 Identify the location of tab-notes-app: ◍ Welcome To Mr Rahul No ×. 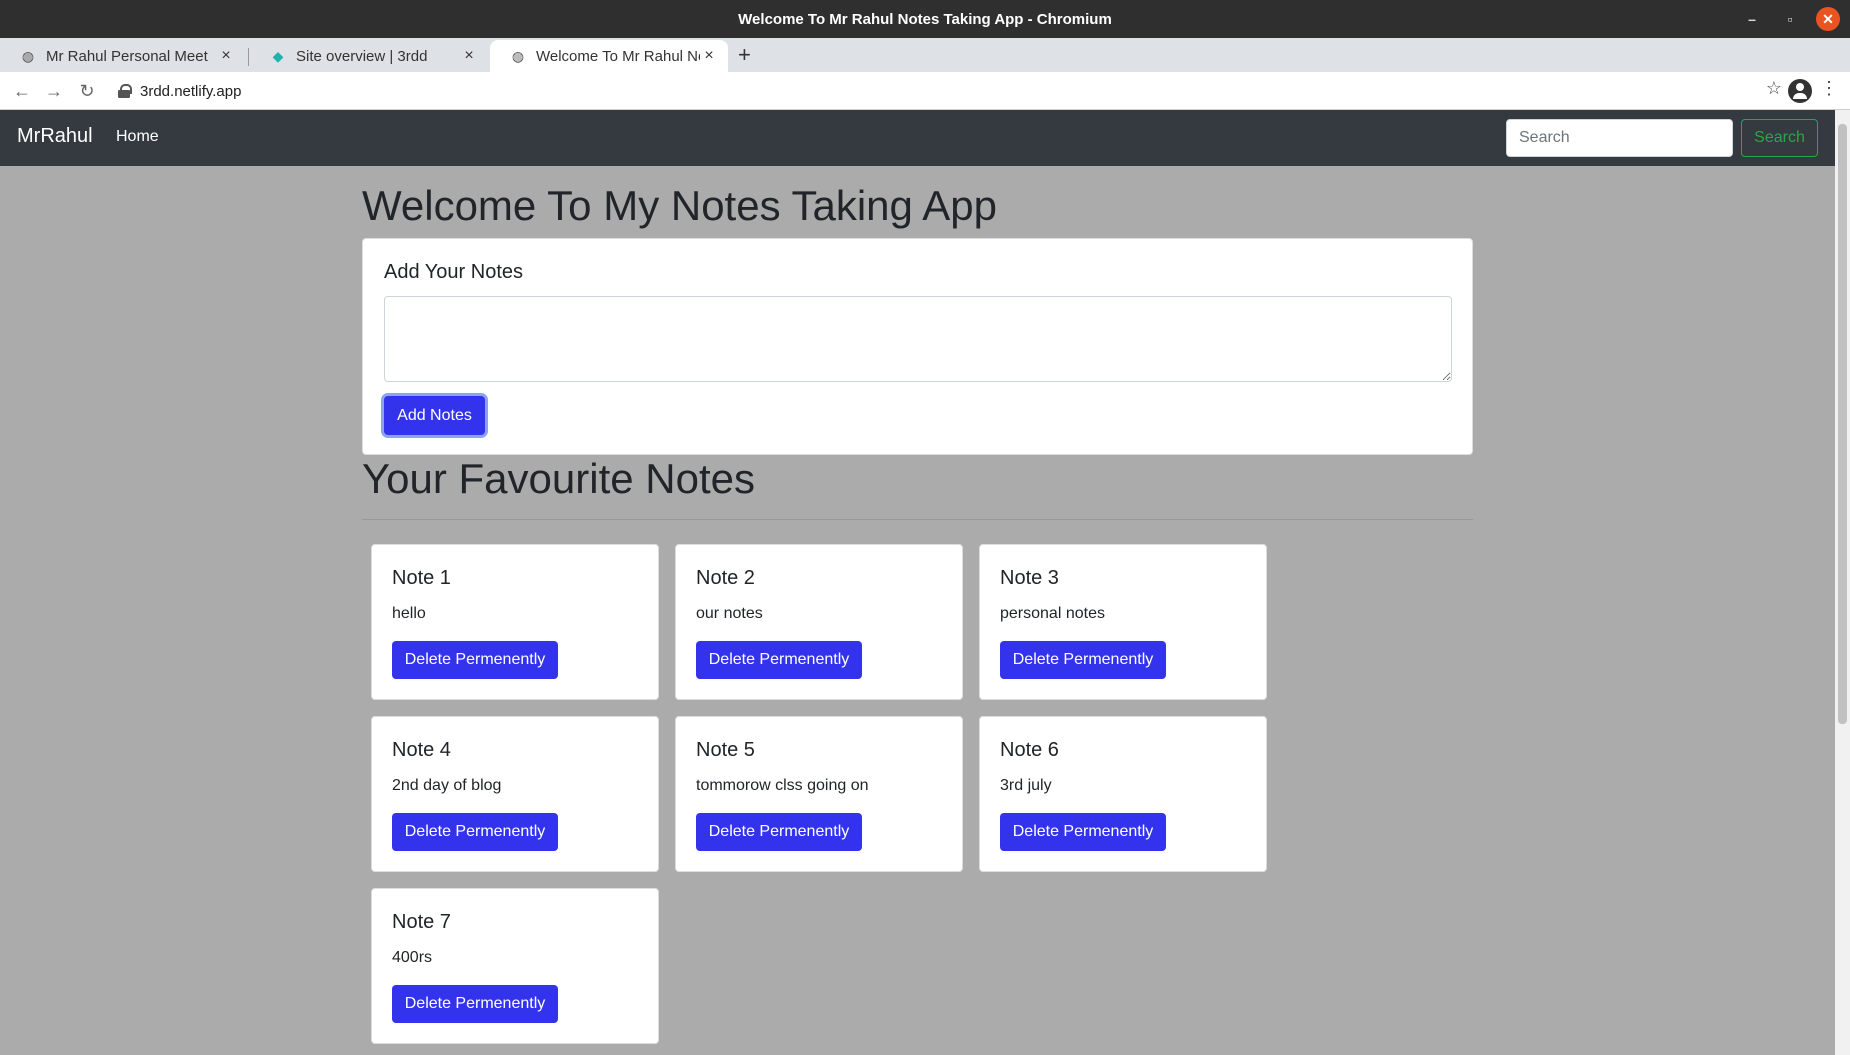
(609, 56).